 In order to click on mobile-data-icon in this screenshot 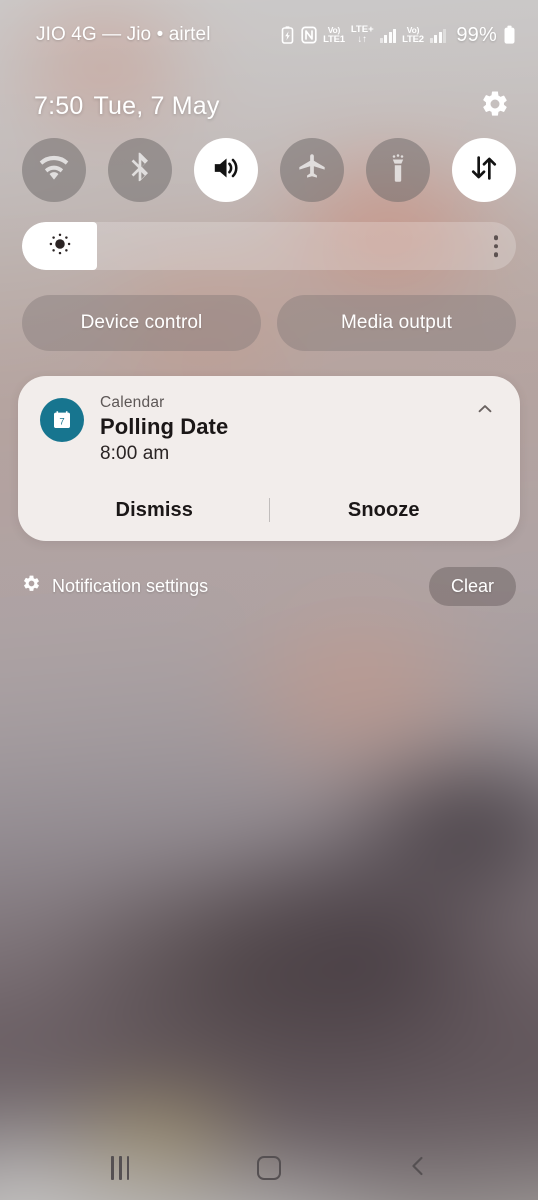, I will do `click(484, 170)`.